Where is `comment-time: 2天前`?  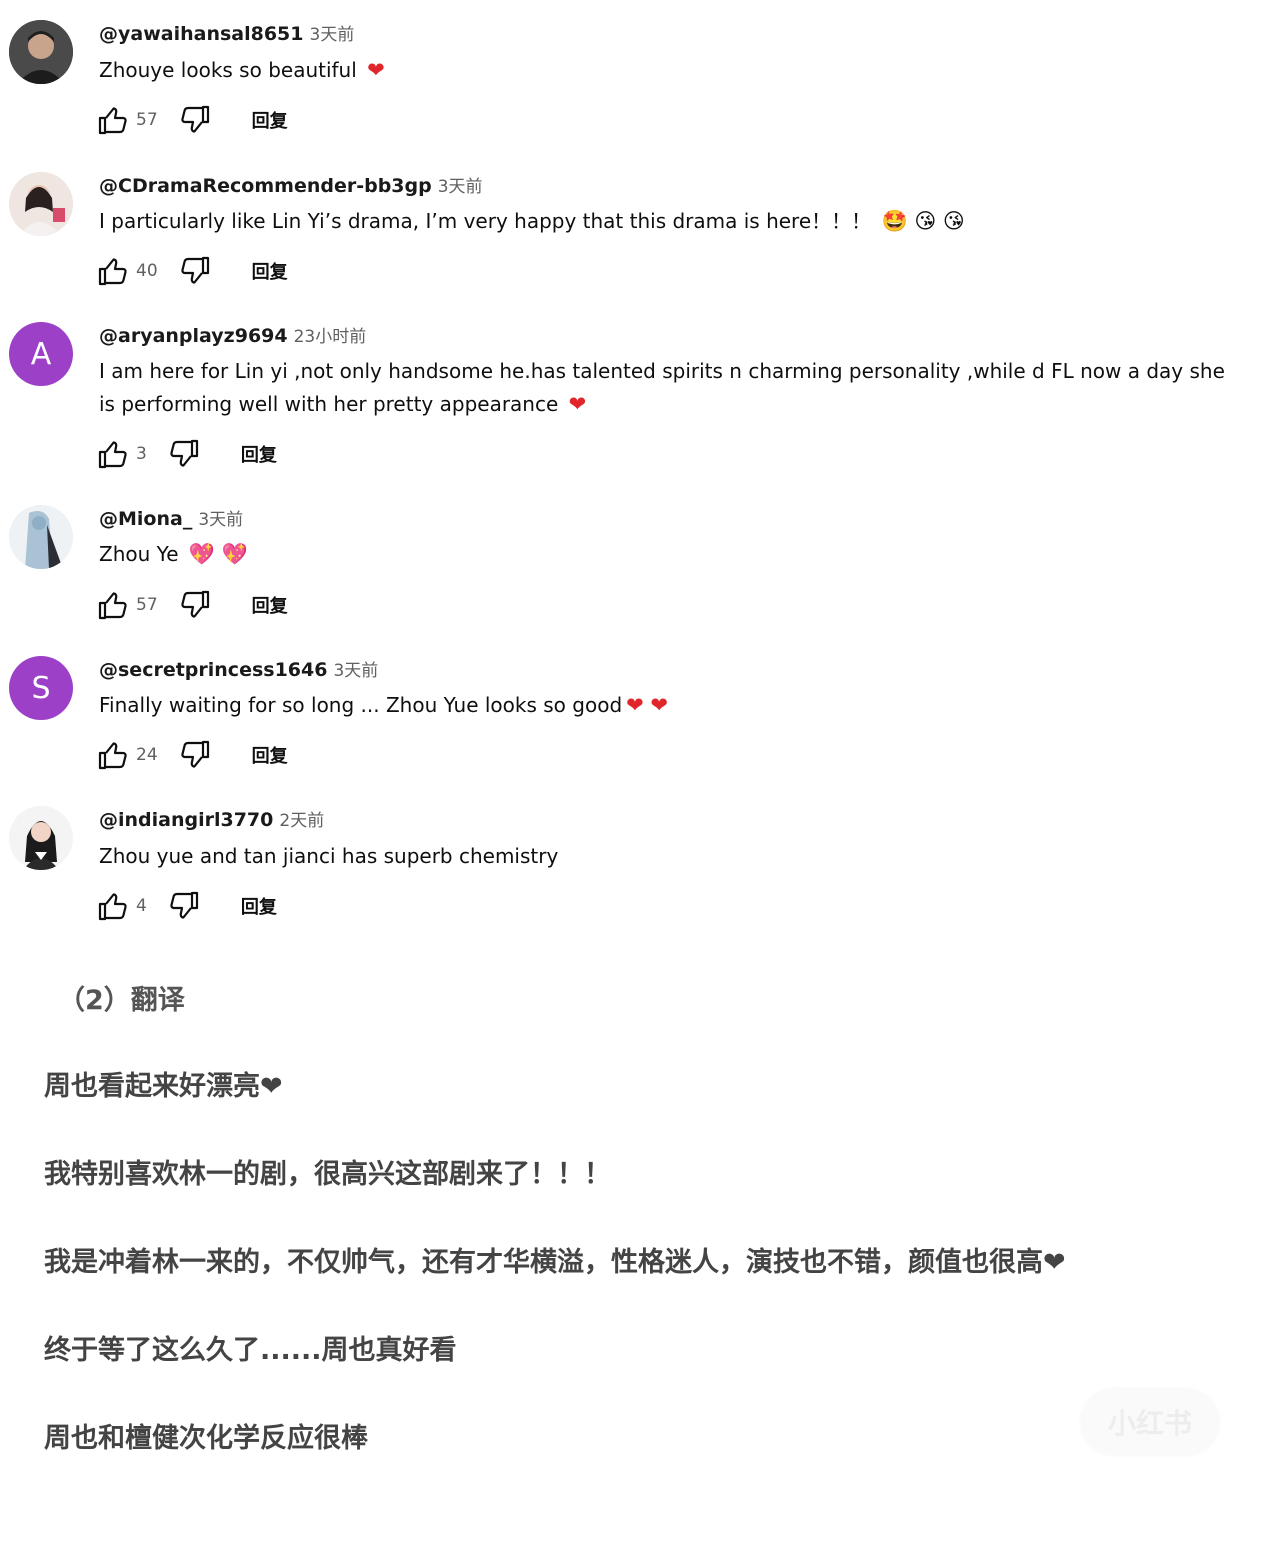
comment-time: 2天前 is located at coordinates (301, 821).